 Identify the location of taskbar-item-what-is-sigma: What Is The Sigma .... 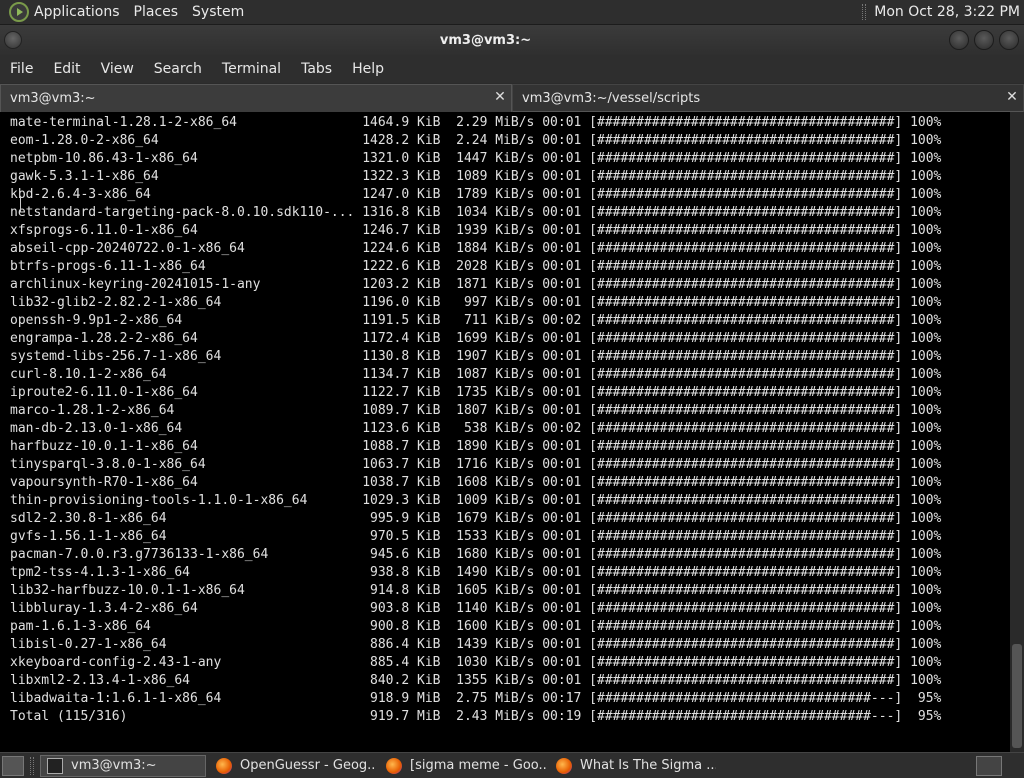
(633, 766).